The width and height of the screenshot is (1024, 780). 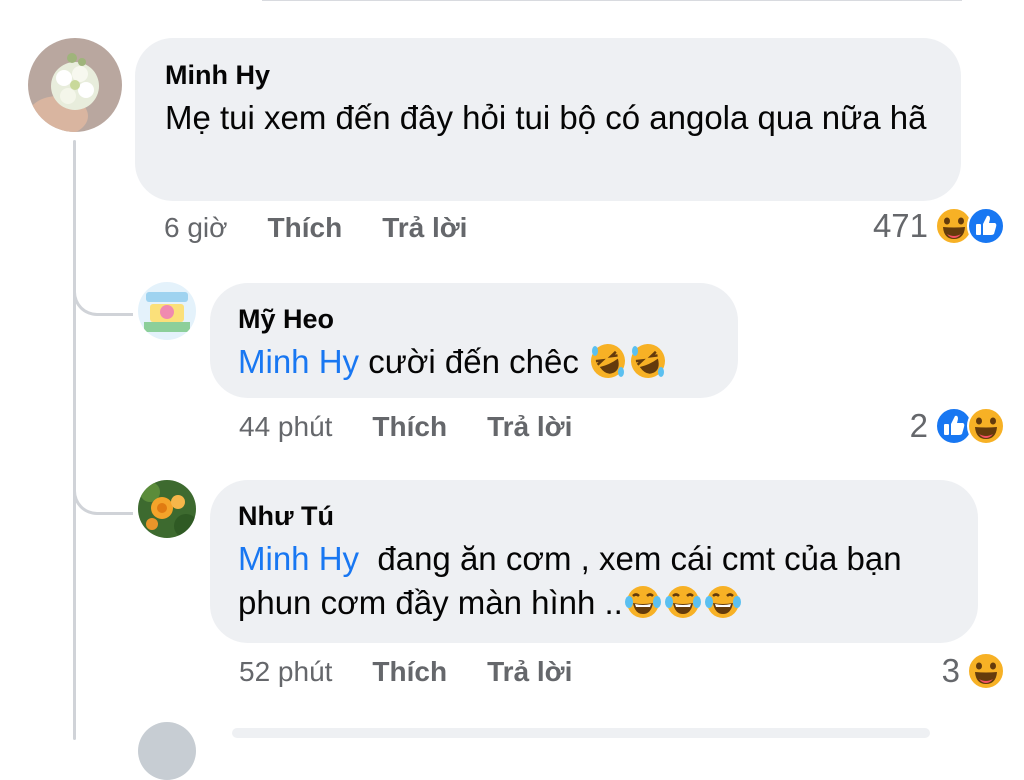 What do you see at coordinates (167, 311) in the screenshot?
I see `avatar-my-heo` at bounding box center [167, 311].